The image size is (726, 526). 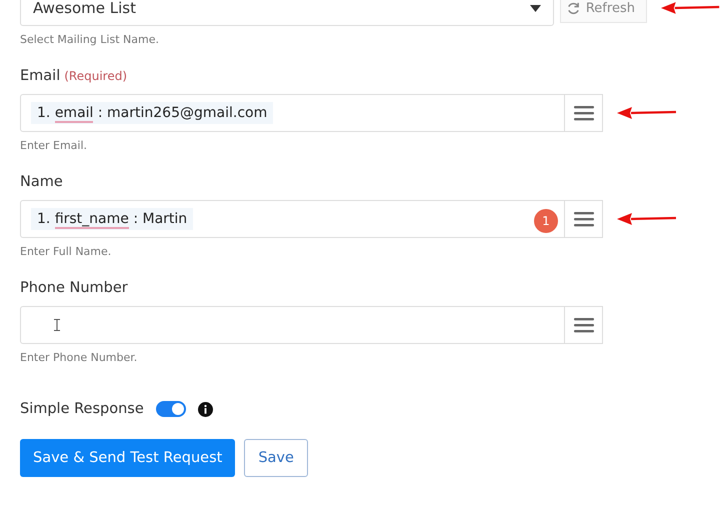 I want to click on caret-icon, so click(x=535, y=8).